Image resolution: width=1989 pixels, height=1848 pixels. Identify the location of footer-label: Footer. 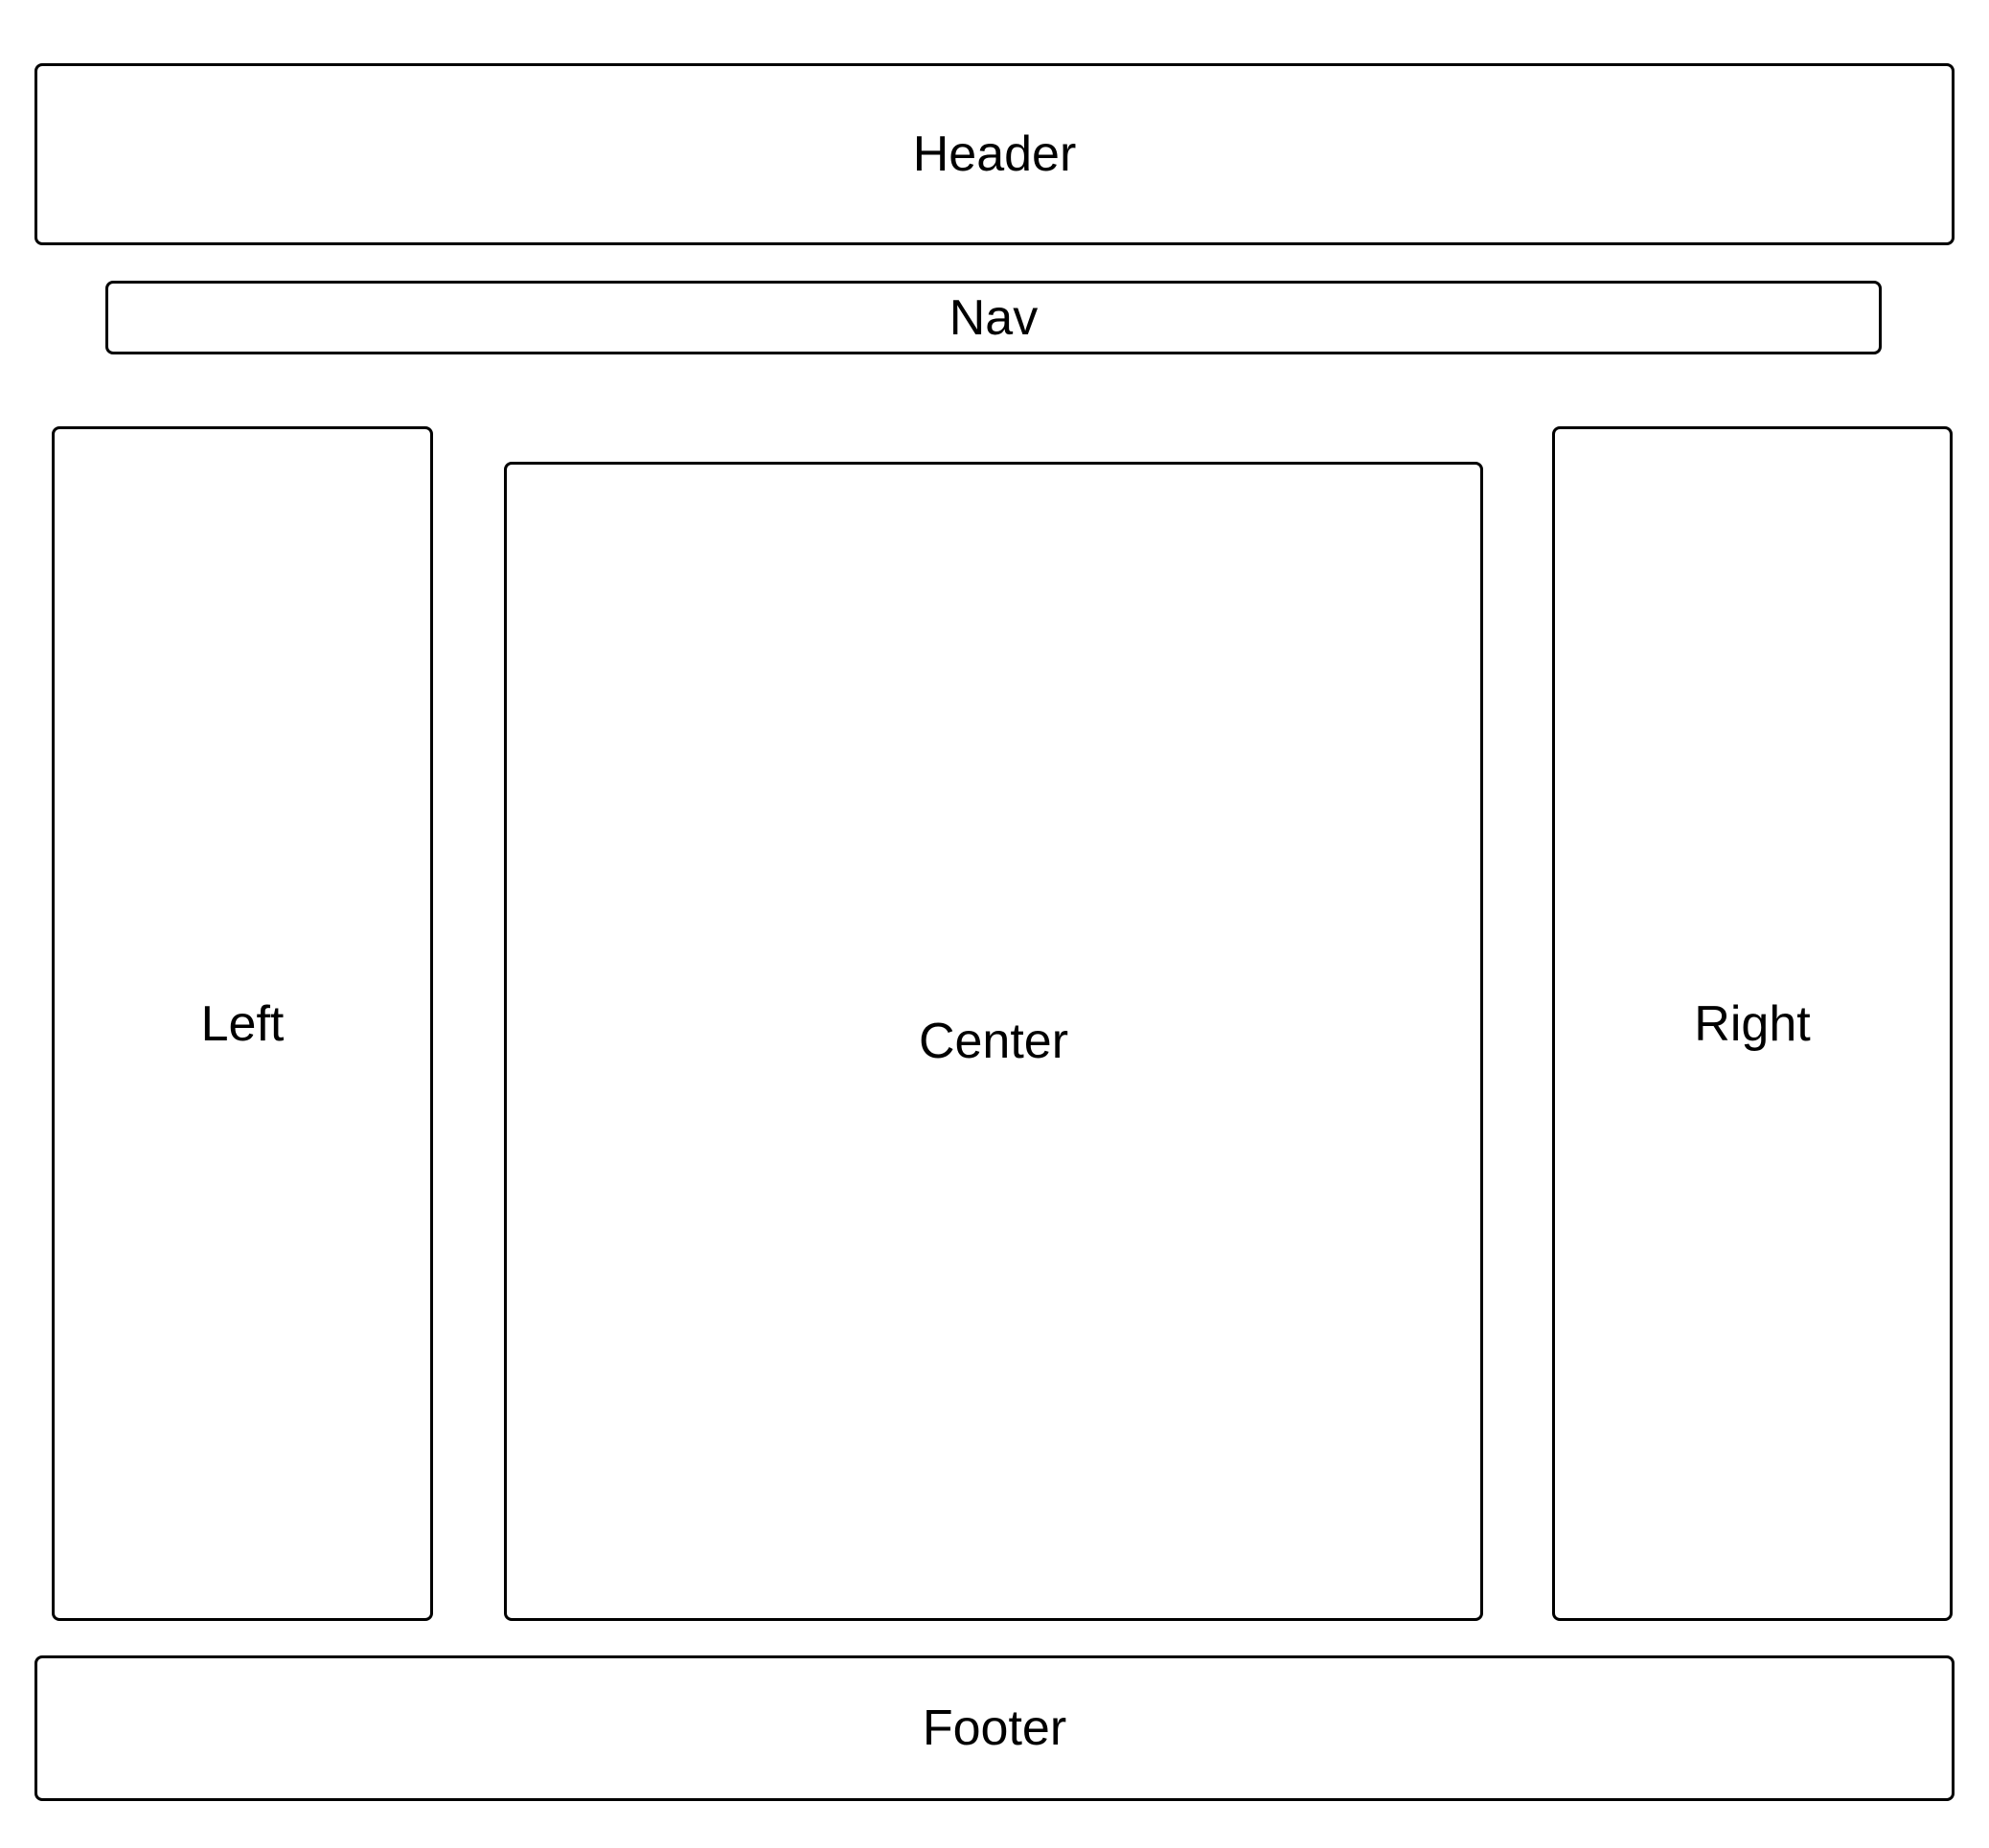
(994, 1728).